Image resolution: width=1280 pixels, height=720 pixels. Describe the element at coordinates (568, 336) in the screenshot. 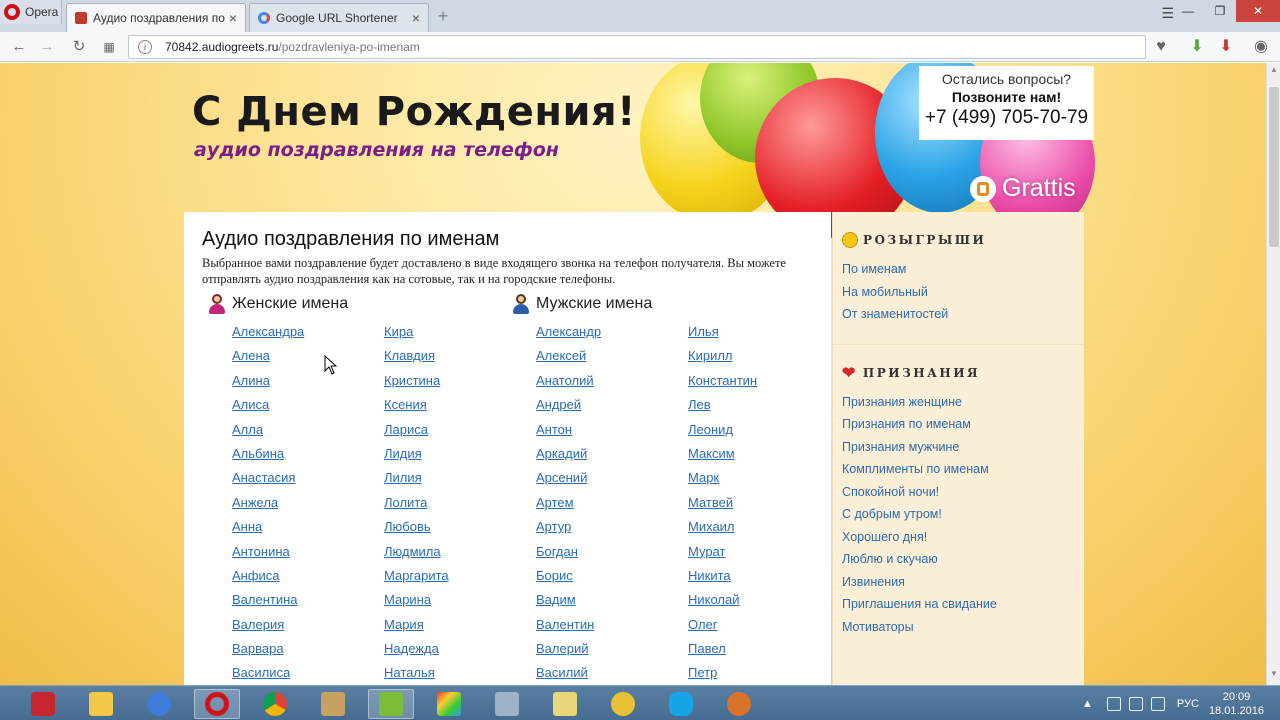

I see `male-name-link: Александр` at that location.